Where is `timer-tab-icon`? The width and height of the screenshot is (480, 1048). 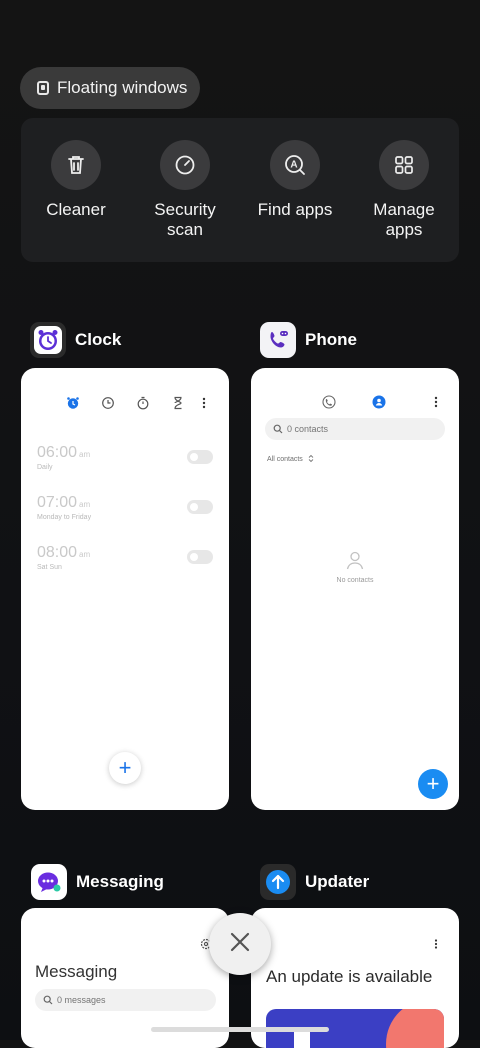
timer-tab-icon is located at coordinates (178, 405).